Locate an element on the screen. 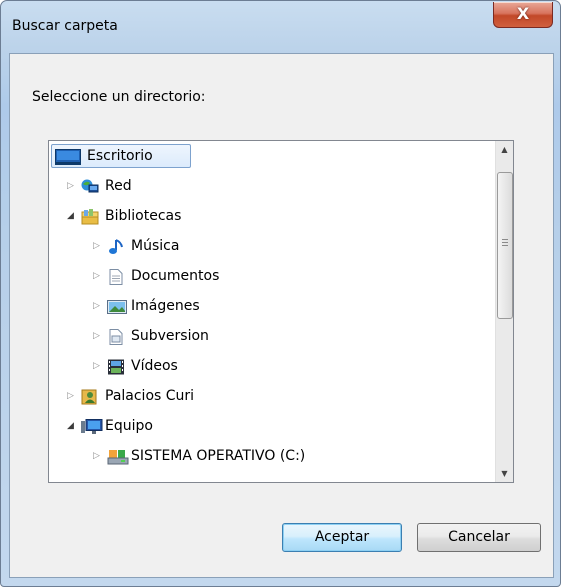 This screenshot has width=561, height=587. prompt-label: Seleccione un directorio: is located at coordinates (119, 97).